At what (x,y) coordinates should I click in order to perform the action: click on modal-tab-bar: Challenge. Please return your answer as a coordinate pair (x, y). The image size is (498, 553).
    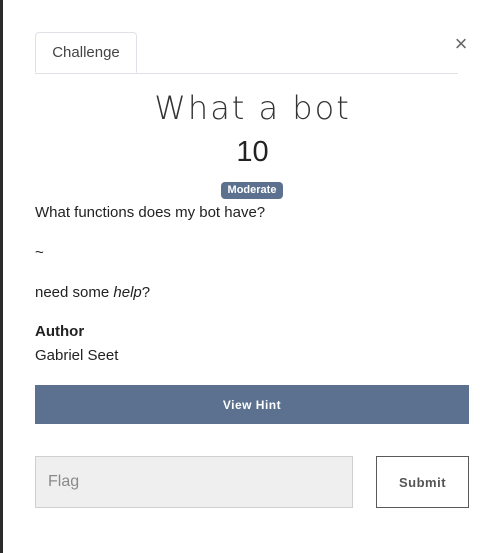
    Looking at the image, I should click on (246, 53).